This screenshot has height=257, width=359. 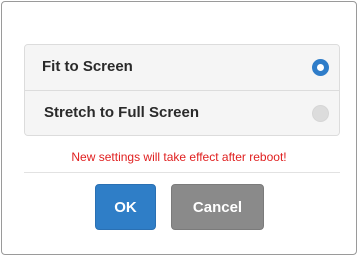 I want to click on divider, so click(x=182, y=172).